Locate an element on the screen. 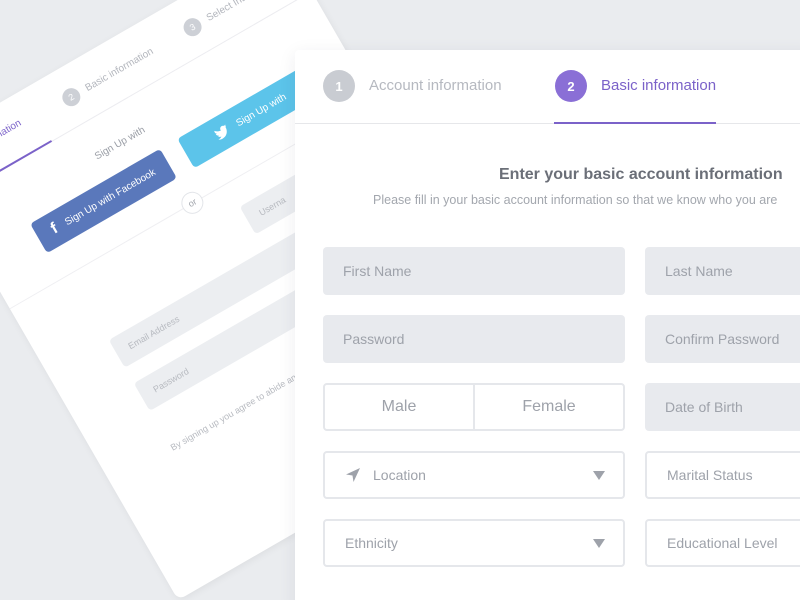 Image resolution: width=800 pixels, height=600 pixels. gender-toggle: Male Female is located at coordinates (474, 407).